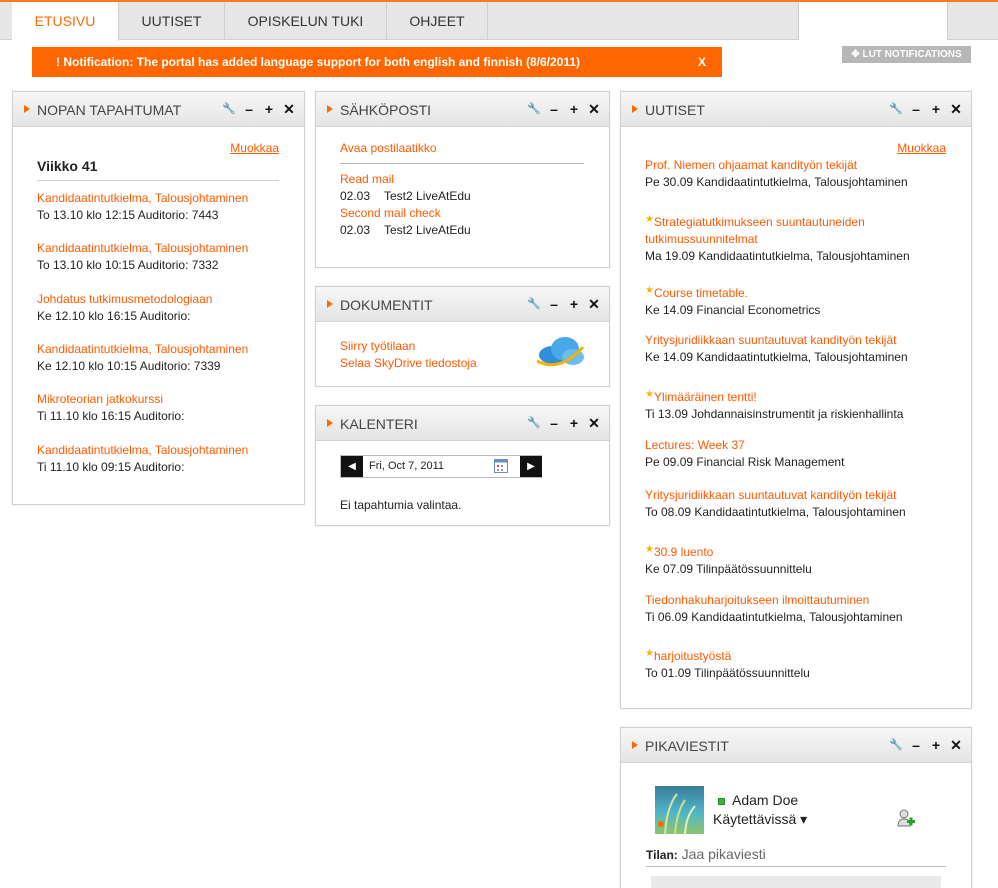 The width and height of the screenshot is (998, 888). Describe the element at coordinates (462, 163) in the screenshot. I see `divider` at that location.